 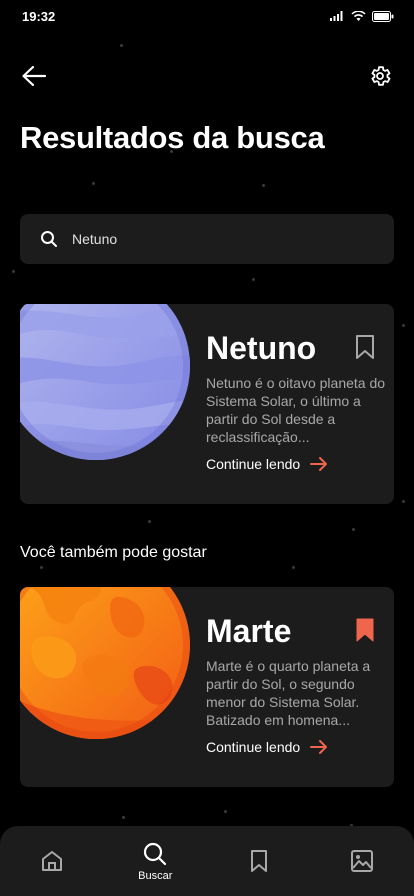 I want to click on status-icons, so click(x=362, y=16).